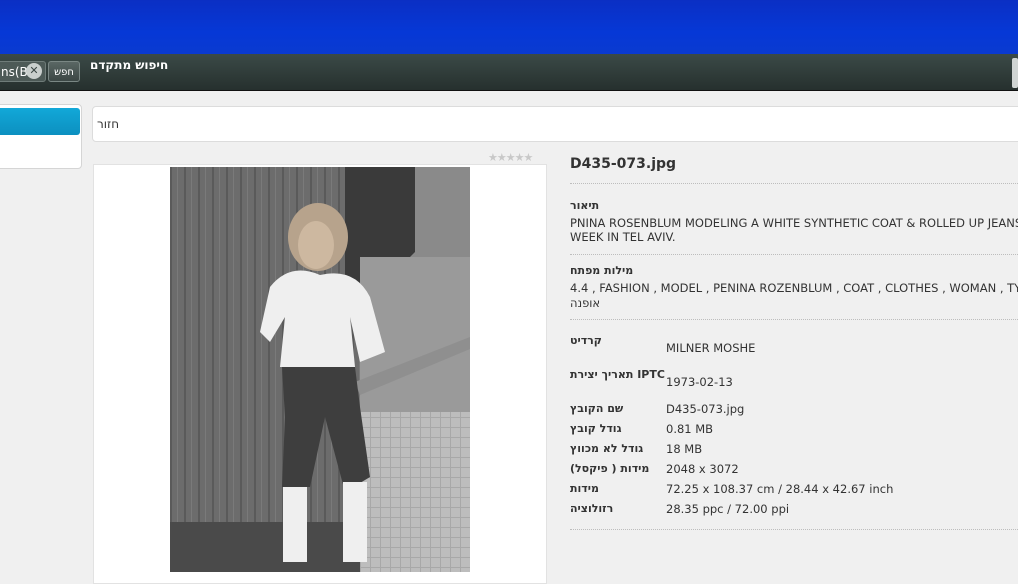  Describe the element at coordinates (510, 157) in the screenshot. I see `rating-stars: ★★★★★` at that location.